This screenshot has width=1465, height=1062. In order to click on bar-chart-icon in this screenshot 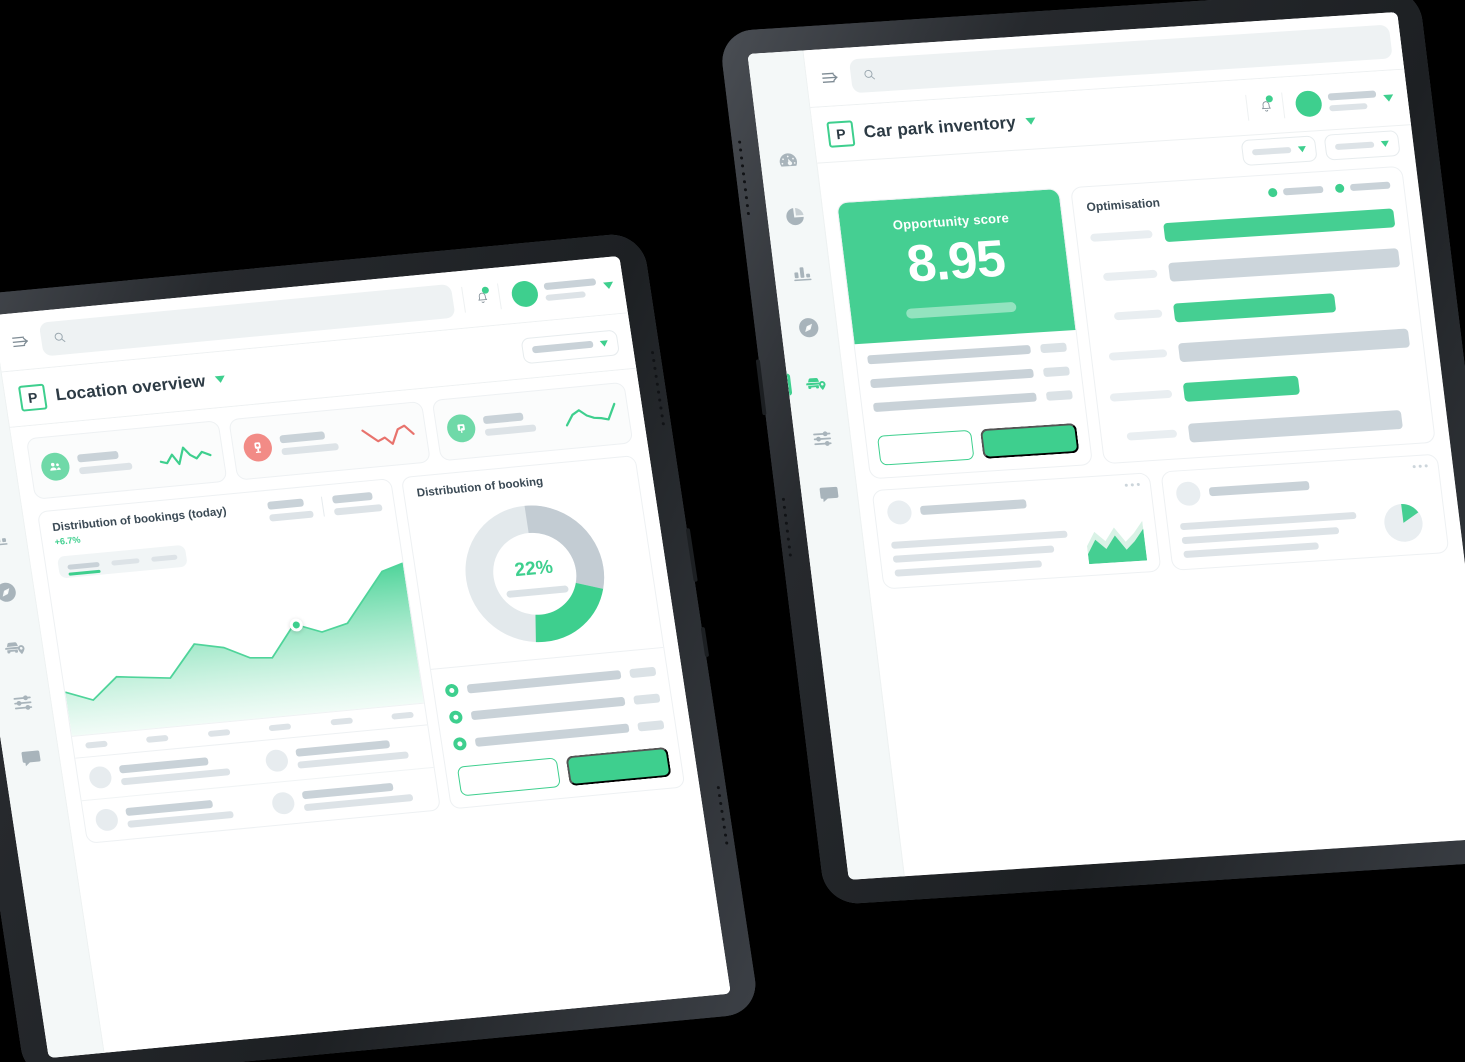, I will do `click(4, 538)`.